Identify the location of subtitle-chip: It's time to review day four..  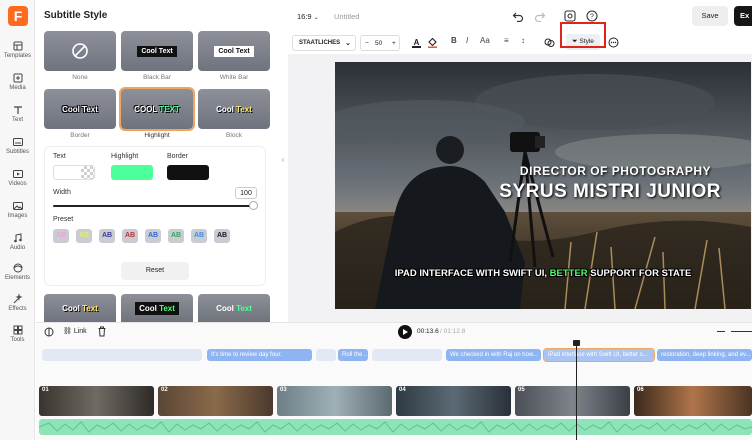
(259, 355).